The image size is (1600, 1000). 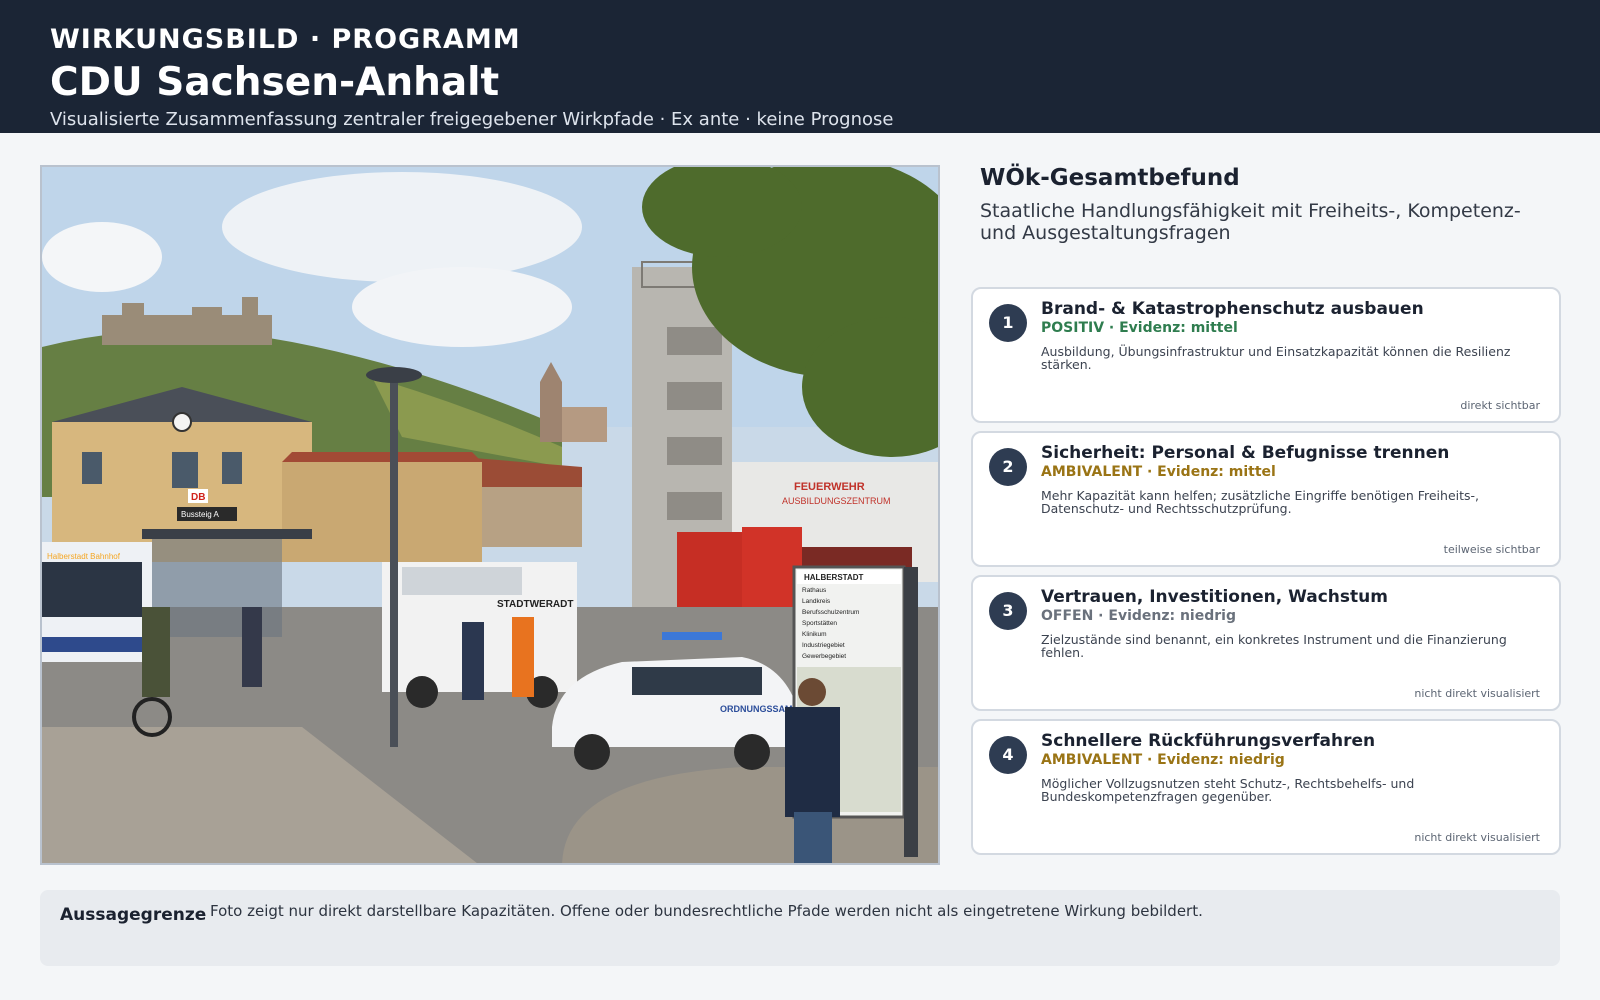 I want to click on card-status: AMBIVALENT · Evidenz: niedrig, so click(x=1163, y=760).